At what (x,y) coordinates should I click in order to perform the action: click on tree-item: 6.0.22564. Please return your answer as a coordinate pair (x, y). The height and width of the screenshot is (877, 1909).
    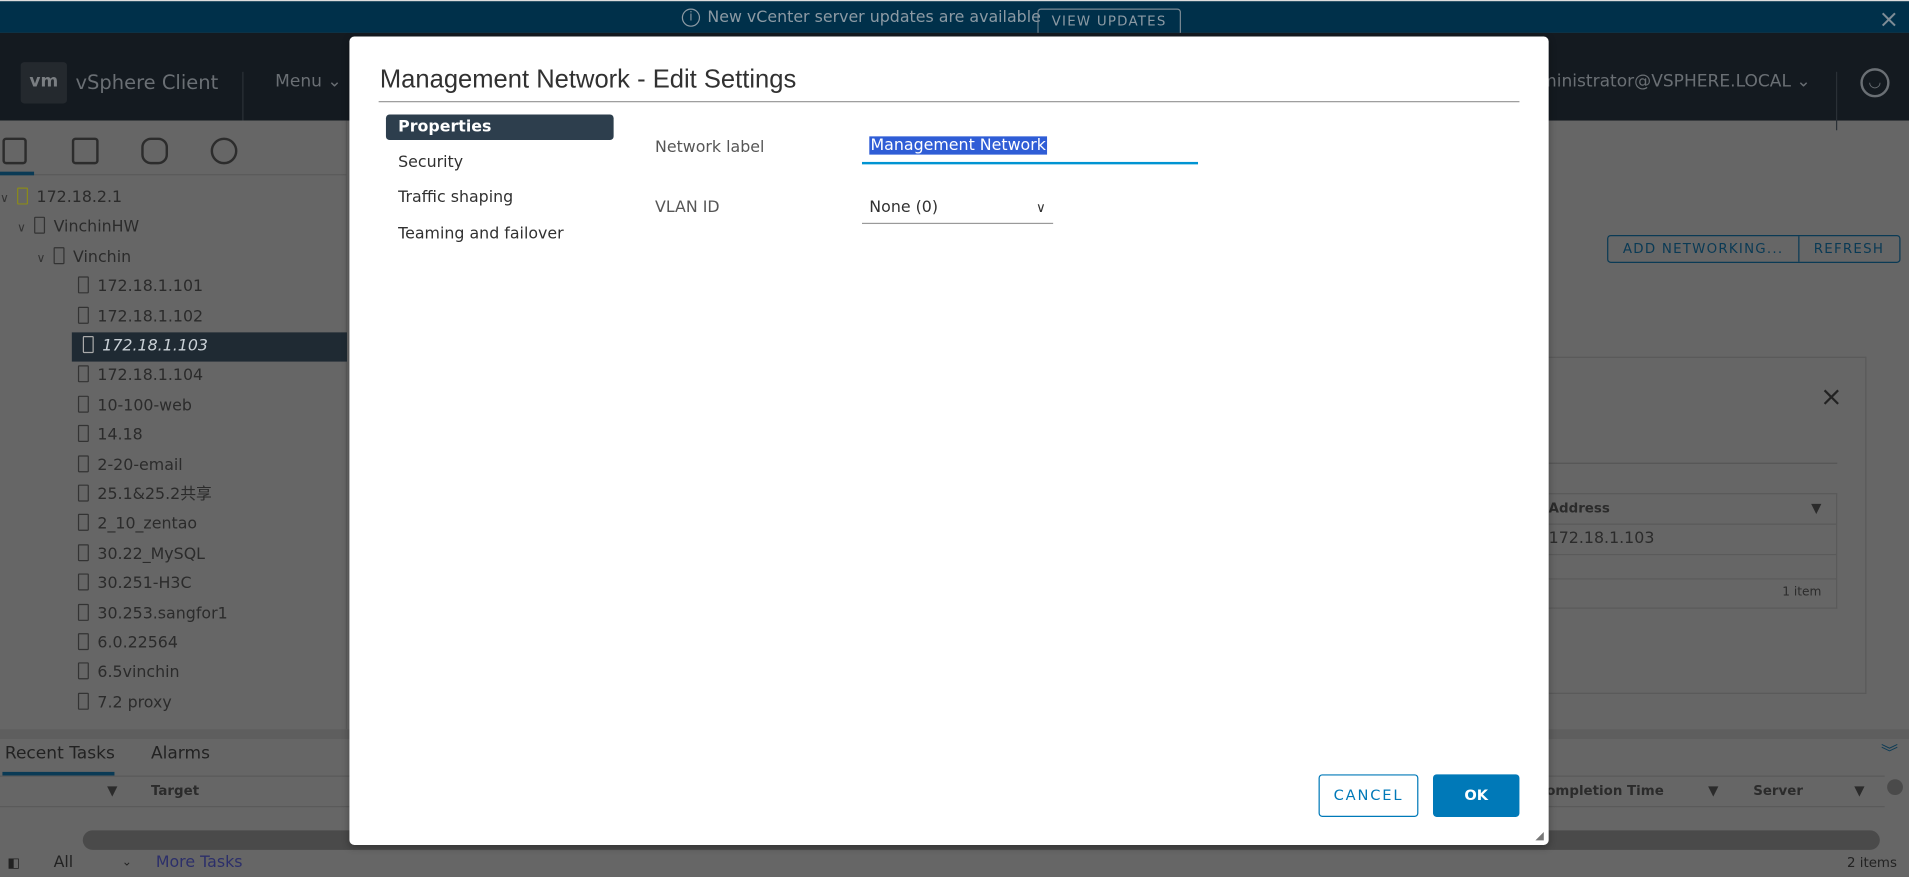
    Looking at the image, I should click on (173, 643).